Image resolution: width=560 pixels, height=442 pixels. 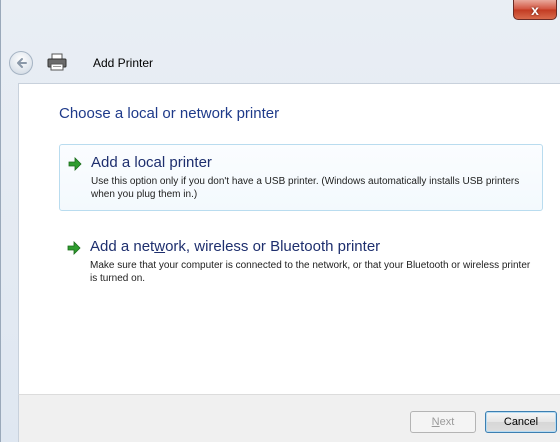 I want to click on next-label: ext, so click(x=447, y=422).